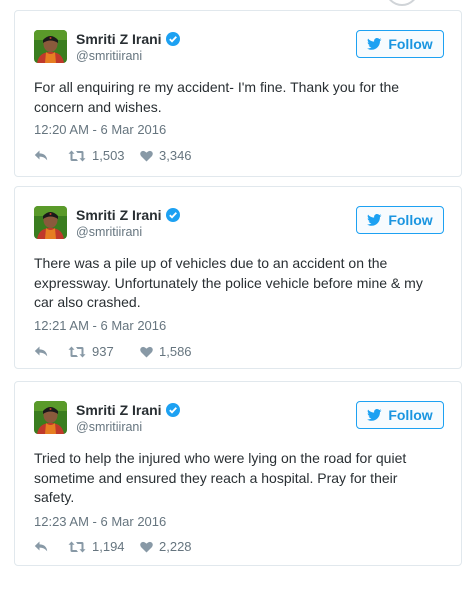 The image size is (469, 593). Describe the element at coordinates (108, 546) in the screenshot. I see `retweet-count: 1,194` at that location.